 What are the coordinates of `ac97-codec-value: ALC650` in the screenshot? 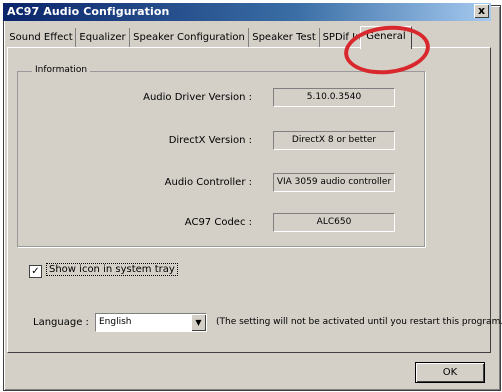 It's located at (334, 222).